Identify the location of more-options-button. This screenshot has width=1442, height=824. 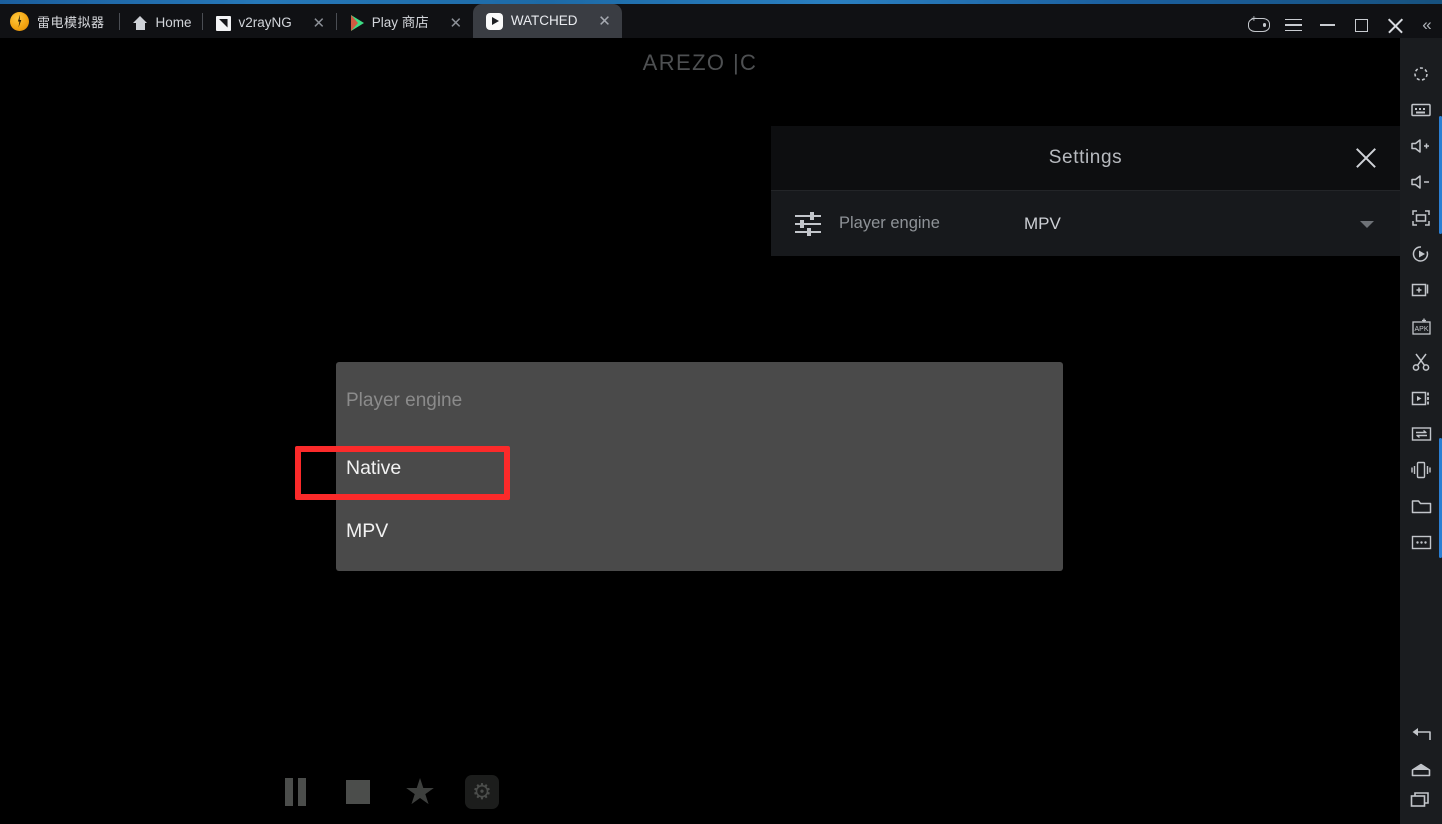
(1421, 542).